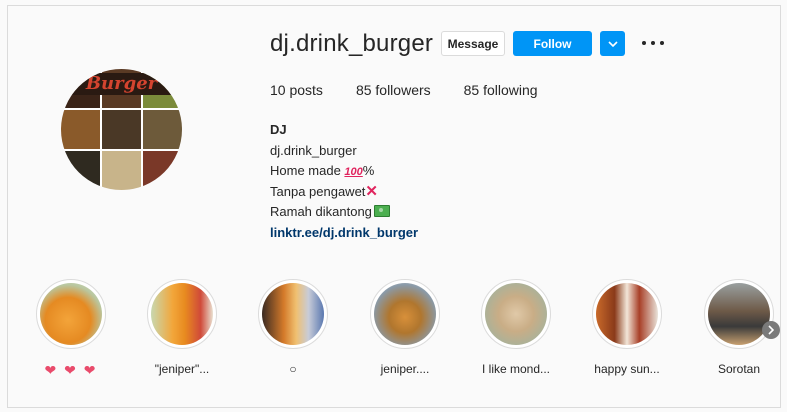 The image size is (787, 412). What do you see at coordinates (121, 84) in the screenshot?
I see `avatar-logo: Burger` at bounding box center [121, 84].